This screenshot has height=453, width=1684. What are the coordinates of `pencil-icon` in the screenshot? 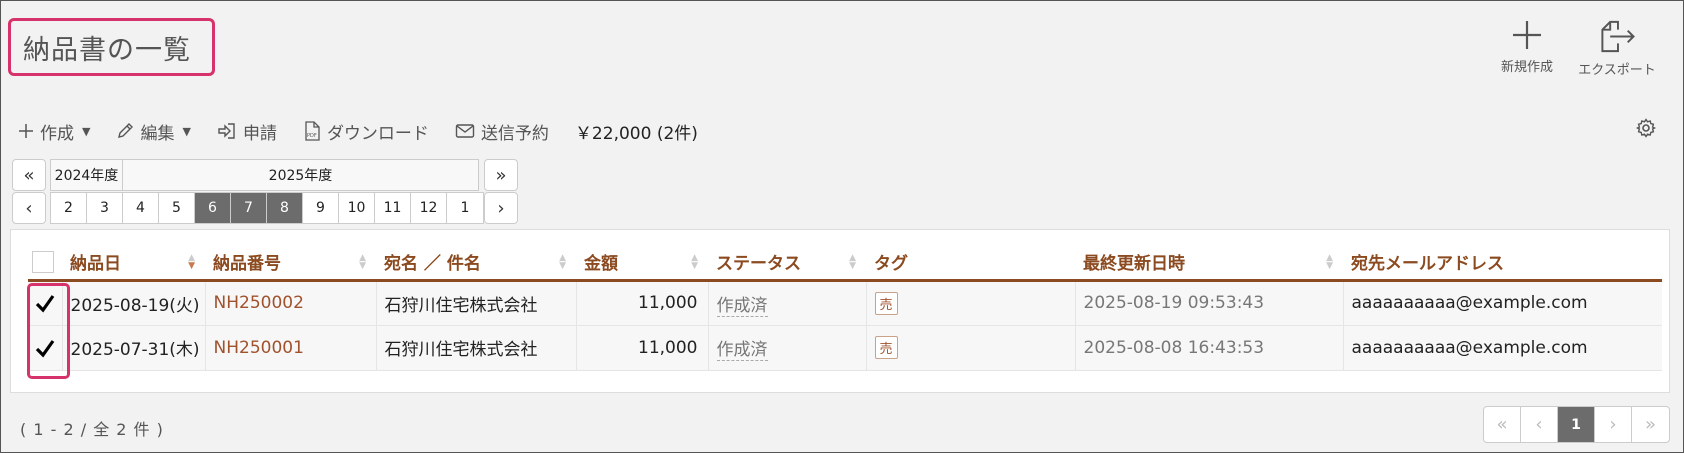 It's located at (126, 130).